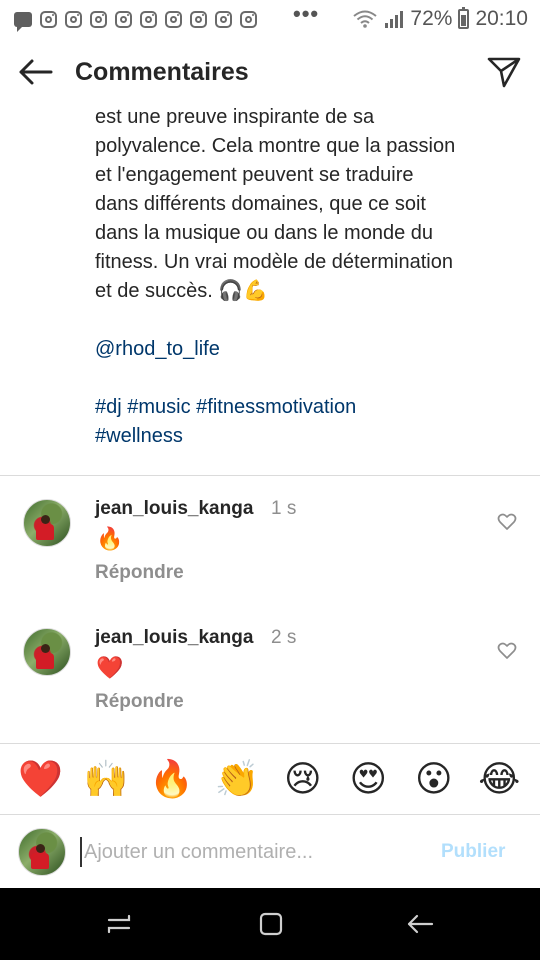 The image size is (540, 960). I want to click on comment-input, so click(250, 852).